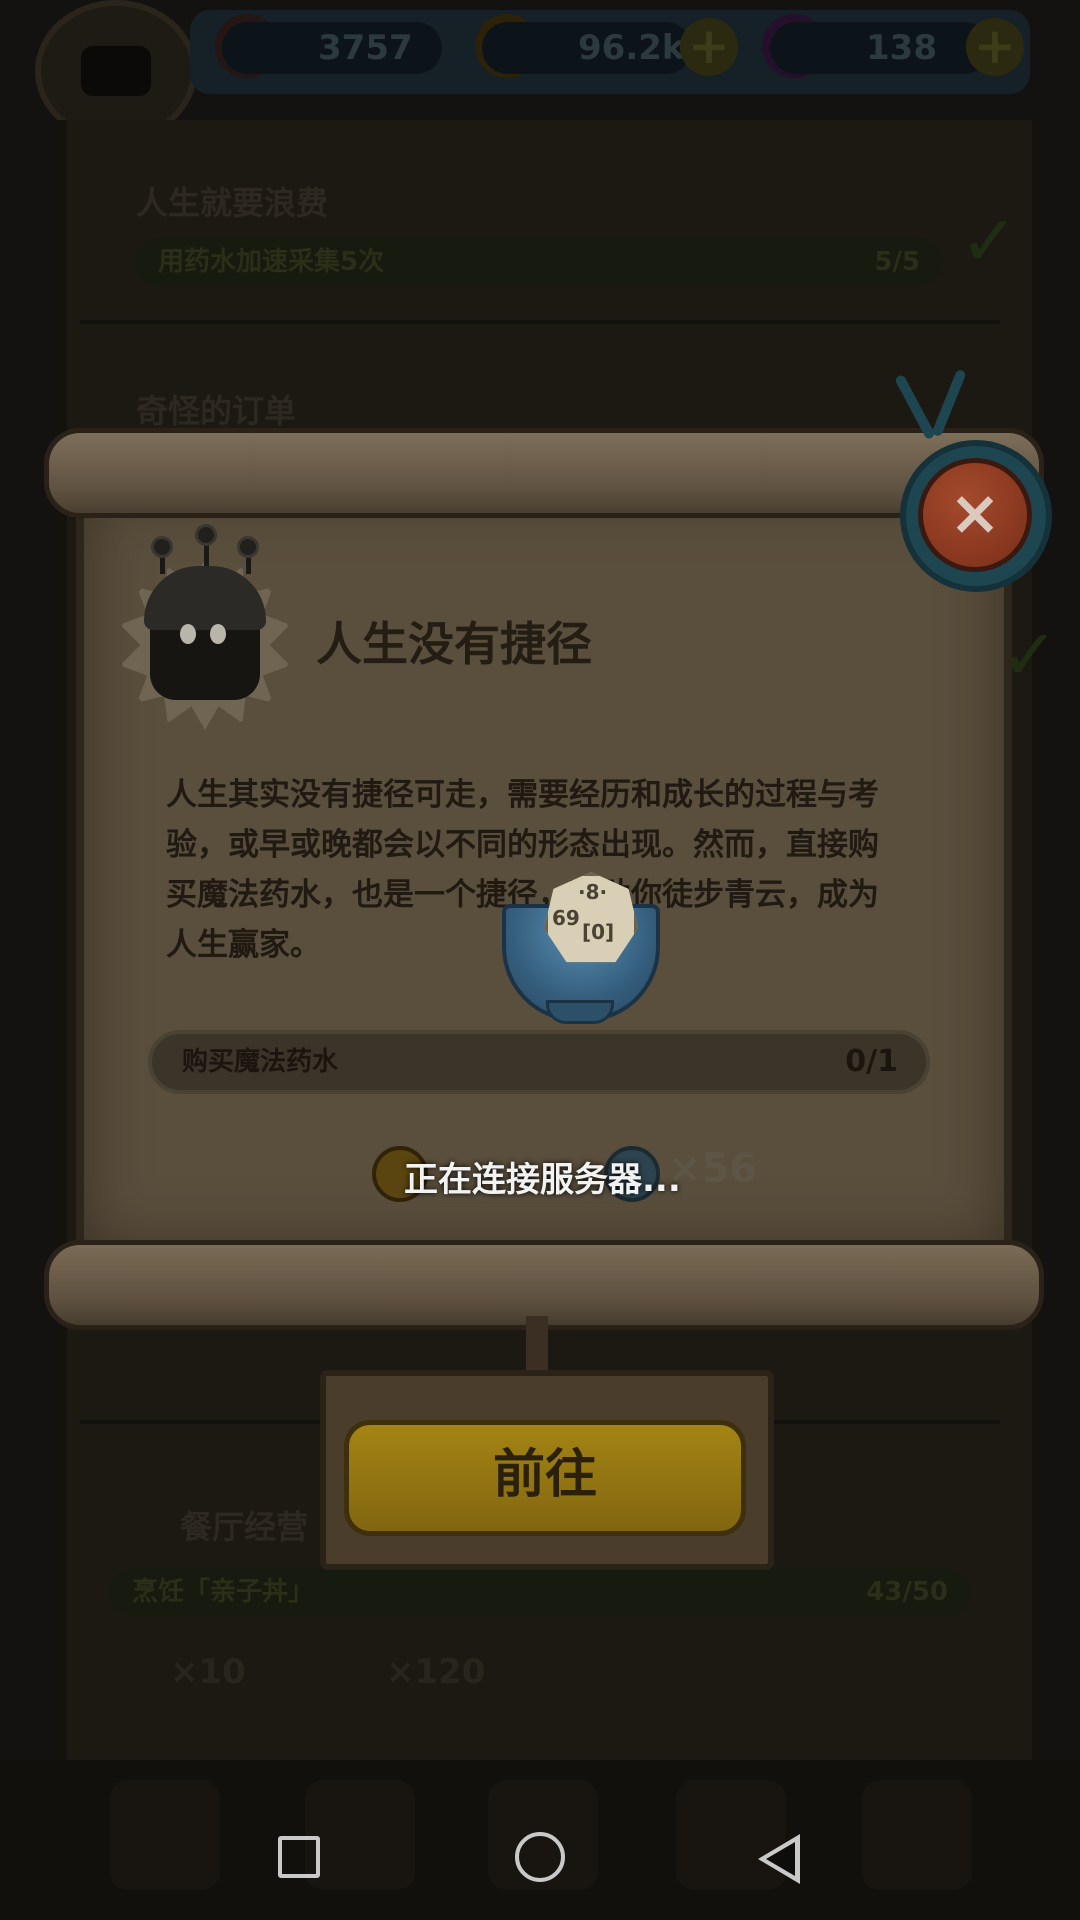  What do you see at coordinates (975, 512) in the screenshot?
I see `close-icon: ×` at bounding box center [975, 512].